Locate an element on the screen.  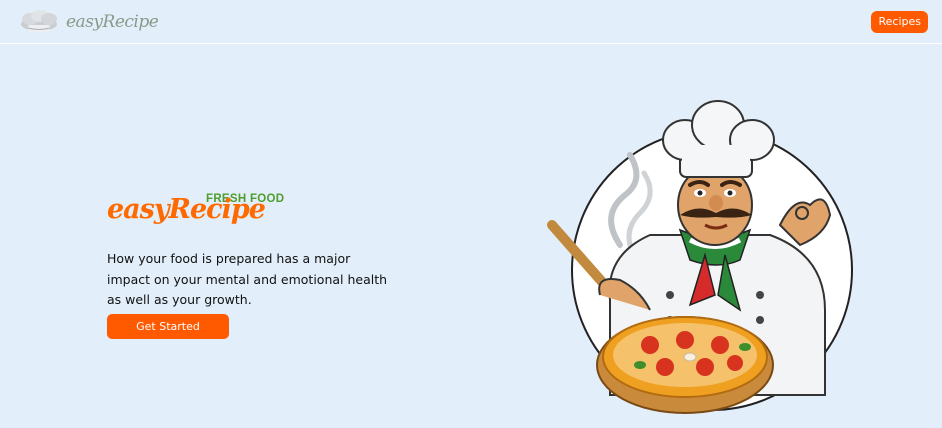
brand-link: easyRecipe is located at coordinates (88, 22).